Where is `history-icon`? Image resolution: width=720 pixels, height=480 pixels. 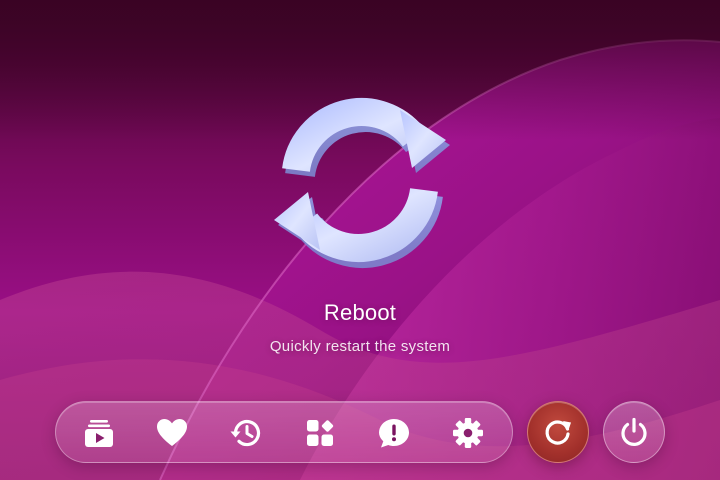 history-icon is located at coordinates (245, 433).